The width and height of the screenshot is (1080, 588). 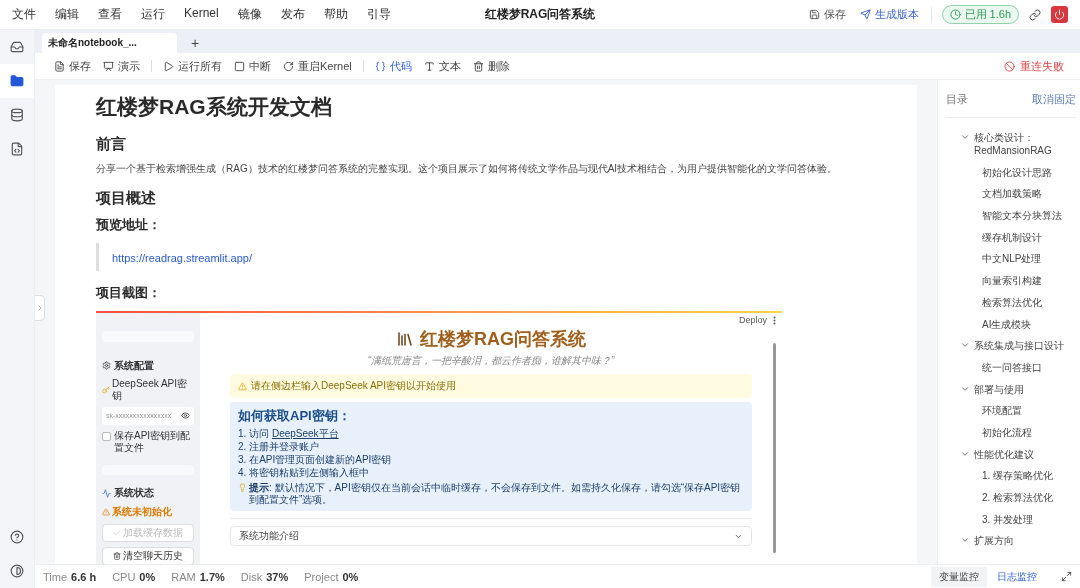 I want to click on power-button, so click(x=1059, y=14).